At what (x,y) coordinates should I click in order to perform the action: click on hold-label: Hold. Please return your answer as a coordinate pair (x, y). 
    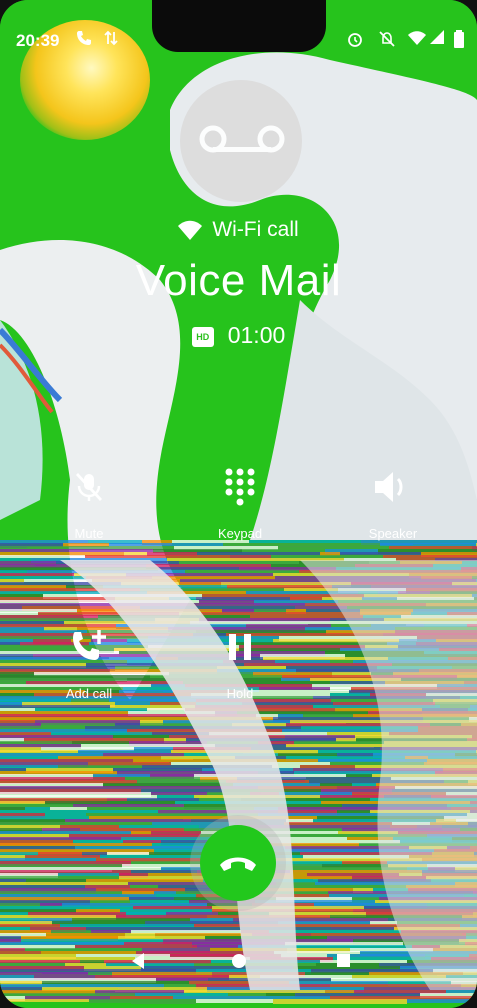
    Looking at the image, I should click on (240, 693).